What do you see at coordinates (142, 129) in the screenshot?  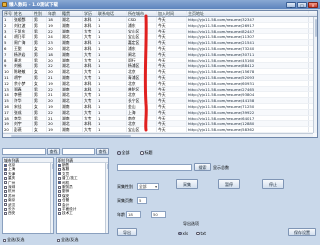 I see `table-cell: 宝山区` at bounding box center [142, 129].